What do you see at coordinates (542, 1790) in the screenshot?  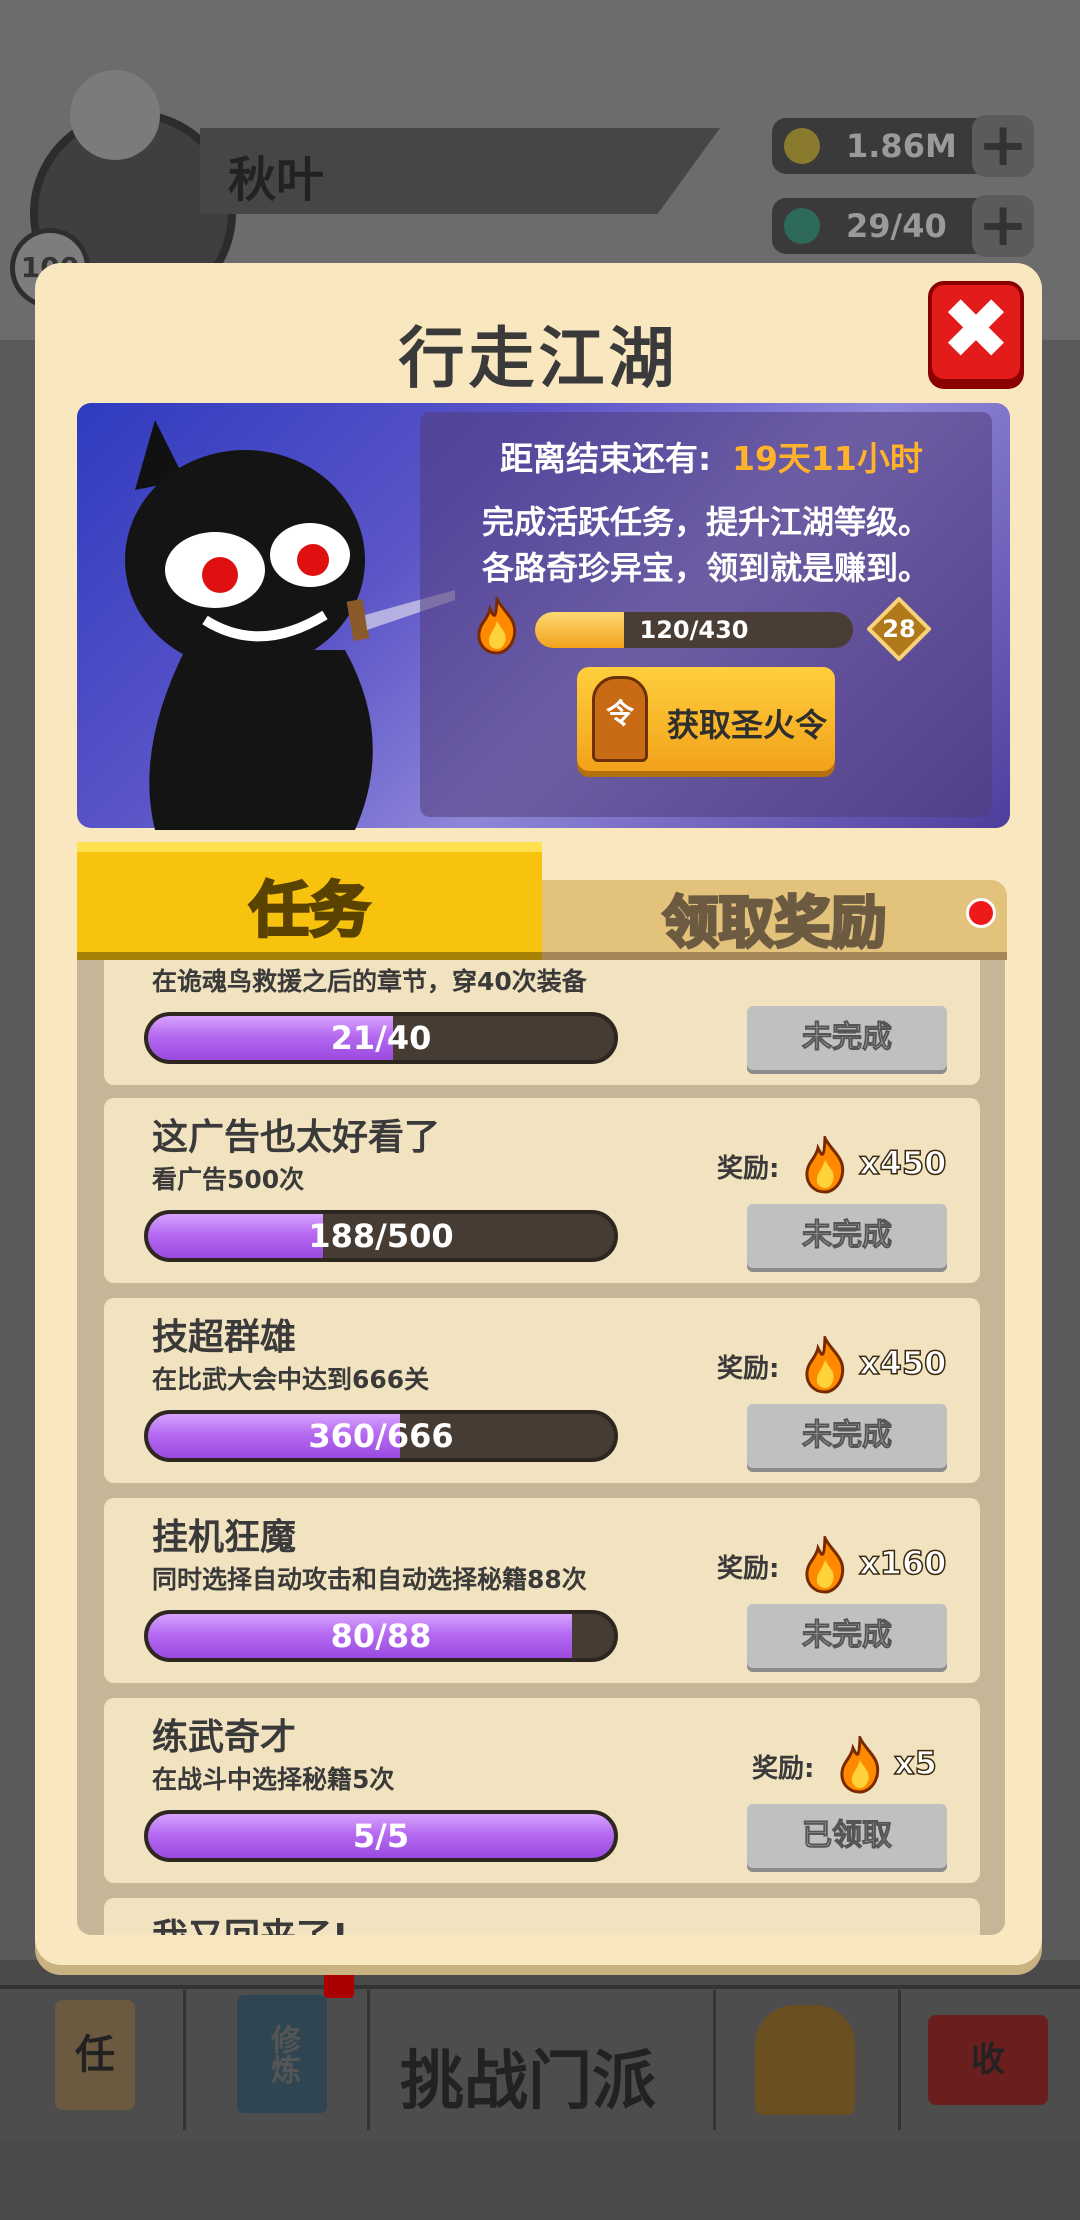 I see `task-card: 练武奇才在战斗中选择秘籍5次 5/5 奖励: x5 已领取` at bounding box center [542, 1790].